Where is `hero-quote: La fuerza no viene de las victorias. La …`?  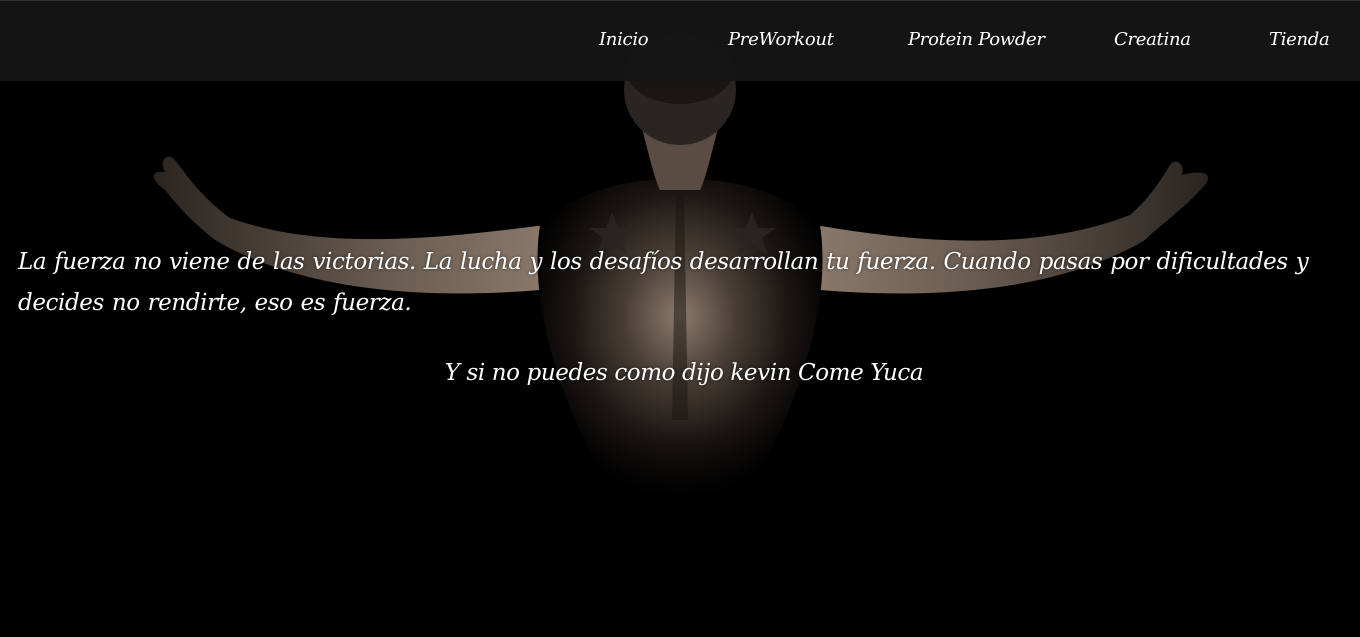
hero-quote: La fuerza no viene de las victorias. La … is located at coordinates (663, 282).